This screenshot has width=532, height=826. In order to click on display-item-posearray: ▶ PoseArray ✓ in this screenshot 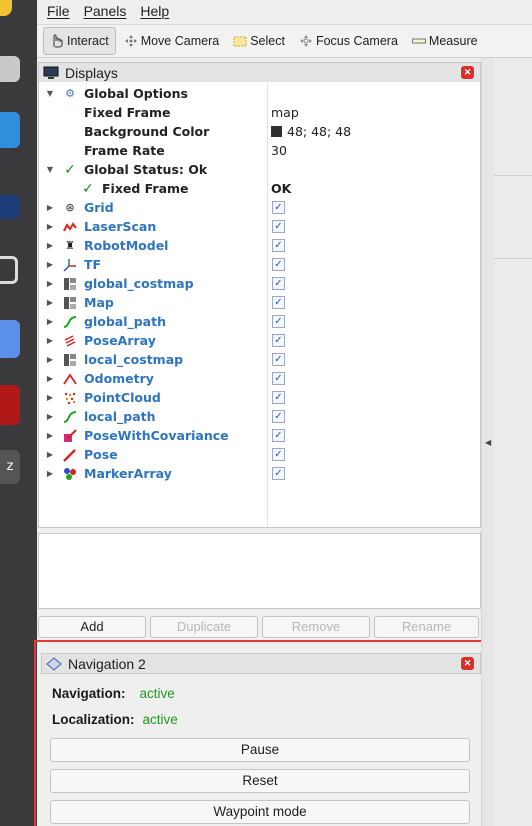, I will do `click(259, 340)`.